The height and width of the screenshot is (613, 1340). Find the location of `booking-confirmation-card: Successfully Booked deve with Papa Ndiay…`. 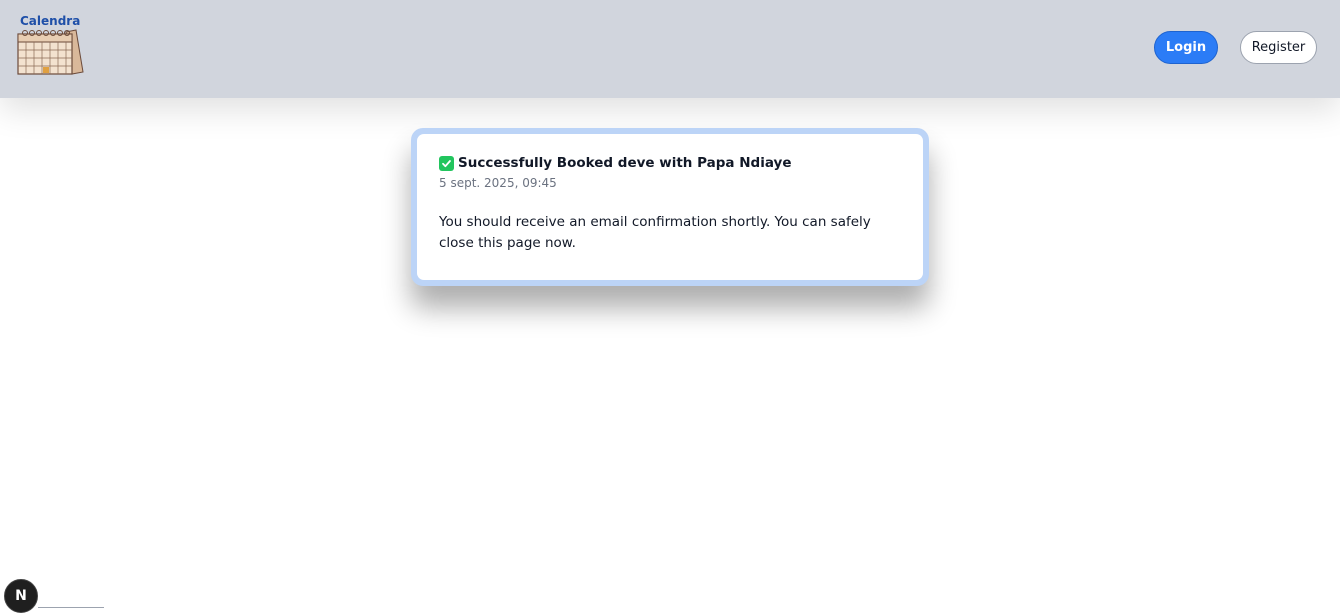

booking-confirmation-card: Successfully Booked deve with Papa Ndiay… is located at coordinates (670, 207).